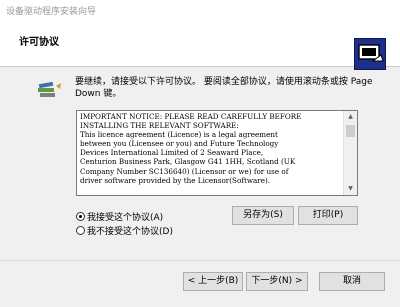 This screenshot has width=400, height=307. I want to click on print-button: 打印(P), so click(328, 215).